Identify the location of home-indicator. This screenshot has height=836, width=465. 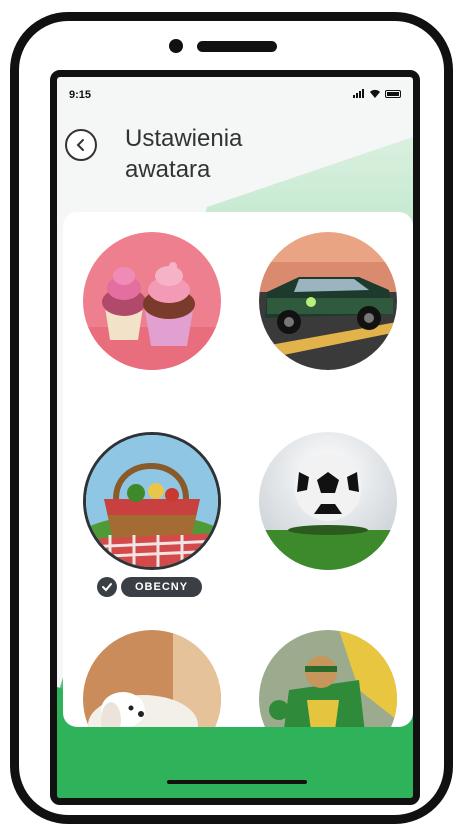
(237, 782).